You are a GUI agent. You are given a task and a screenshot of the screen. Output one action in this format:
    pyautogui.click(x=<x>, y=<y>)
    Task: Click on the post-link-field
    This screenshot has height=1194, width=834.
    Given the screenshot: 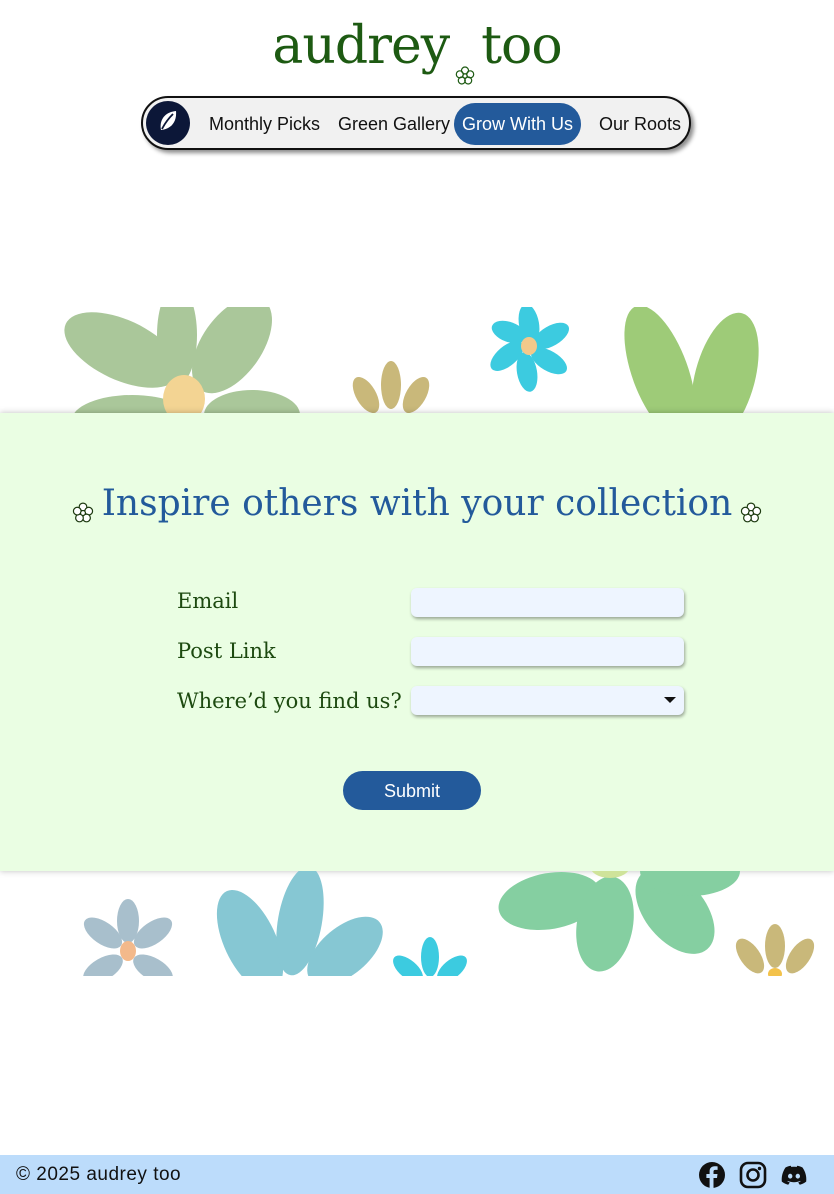 What is the action you would take?
    pyautogui.click(x=547, y=651)
    